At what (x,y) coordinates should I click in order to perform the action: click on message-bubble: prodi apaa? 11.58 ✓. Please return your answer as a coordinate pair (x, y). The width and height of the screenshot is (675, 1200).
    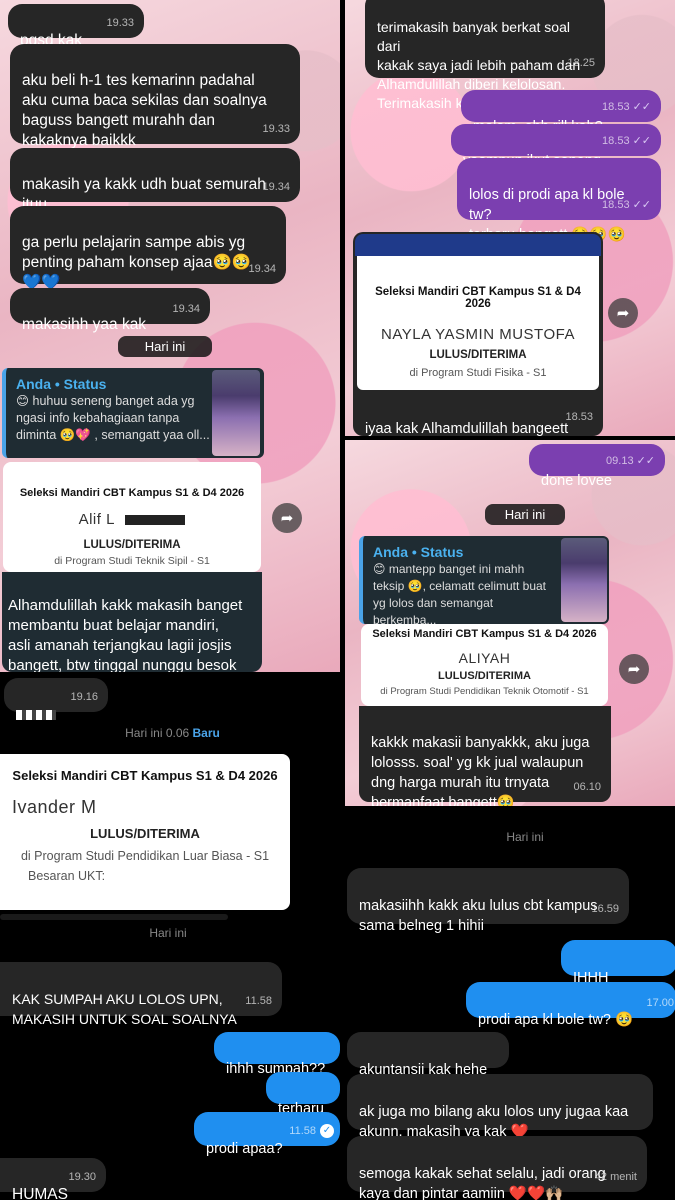
    Looking at the image, I should click on (267, 1134).